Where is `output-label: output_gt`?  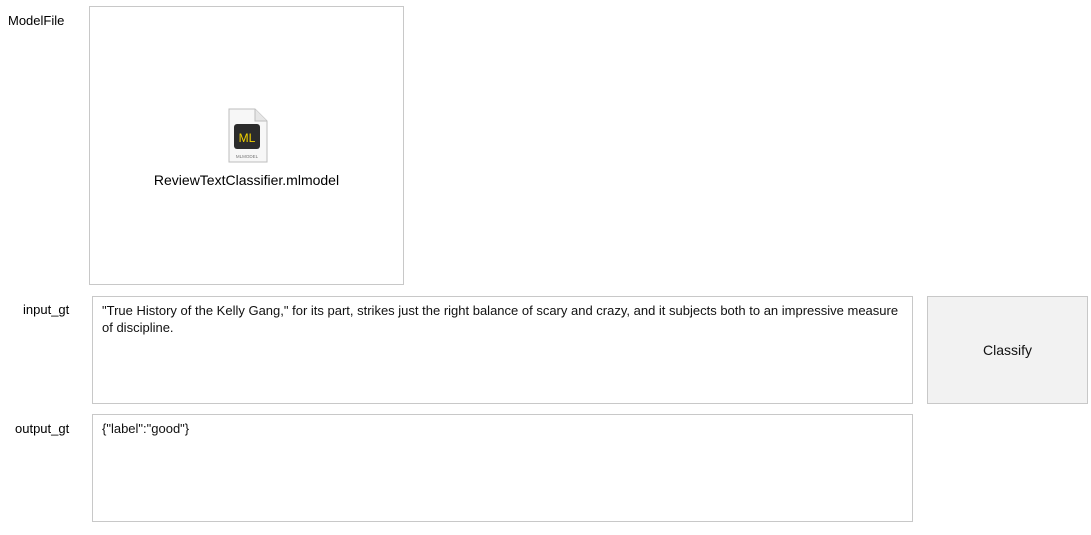
output-label: output_gt is located at coordinates (42, 428).